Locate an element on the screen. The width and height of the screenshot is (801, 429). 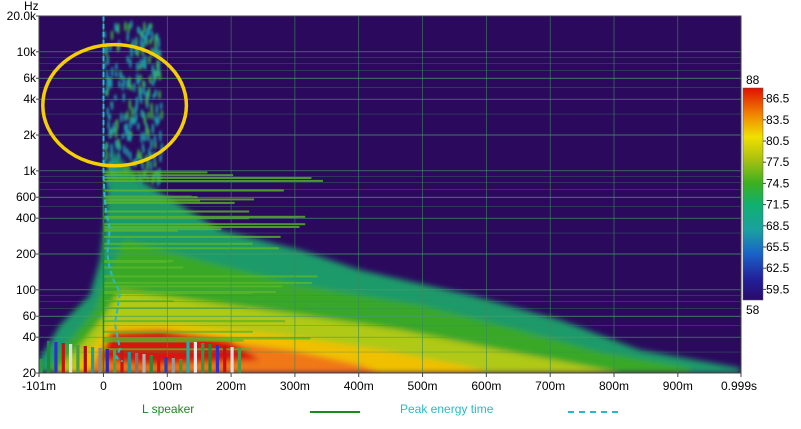
colorbar-min-label: 58 is located at coordinates (753, 310).